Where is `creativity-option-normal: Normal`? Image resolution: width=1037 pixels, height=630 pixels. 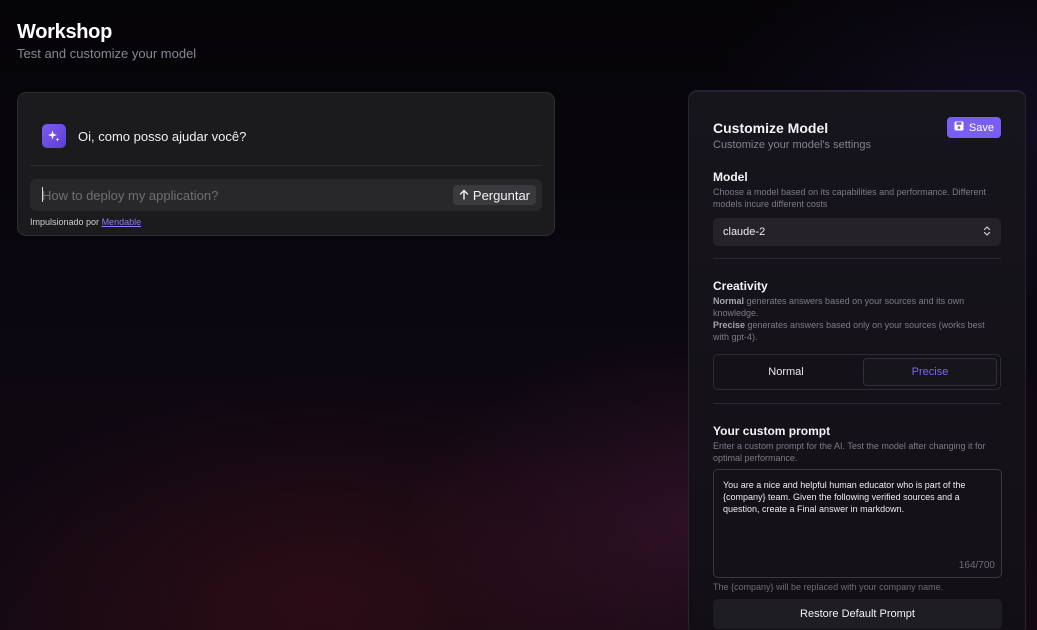 creativity-option-normal: Normal is located at coordinates (786, 372).